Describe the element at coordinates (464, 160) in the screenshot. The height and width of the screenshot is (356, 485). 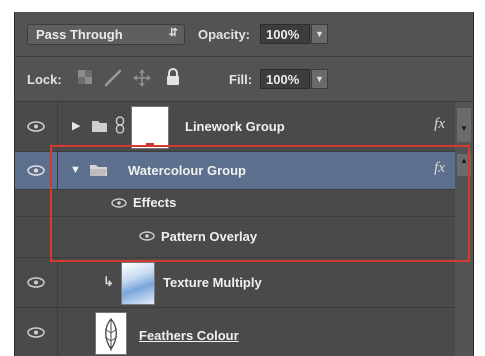
I see `arrow-up-icon: ▲` at that location.